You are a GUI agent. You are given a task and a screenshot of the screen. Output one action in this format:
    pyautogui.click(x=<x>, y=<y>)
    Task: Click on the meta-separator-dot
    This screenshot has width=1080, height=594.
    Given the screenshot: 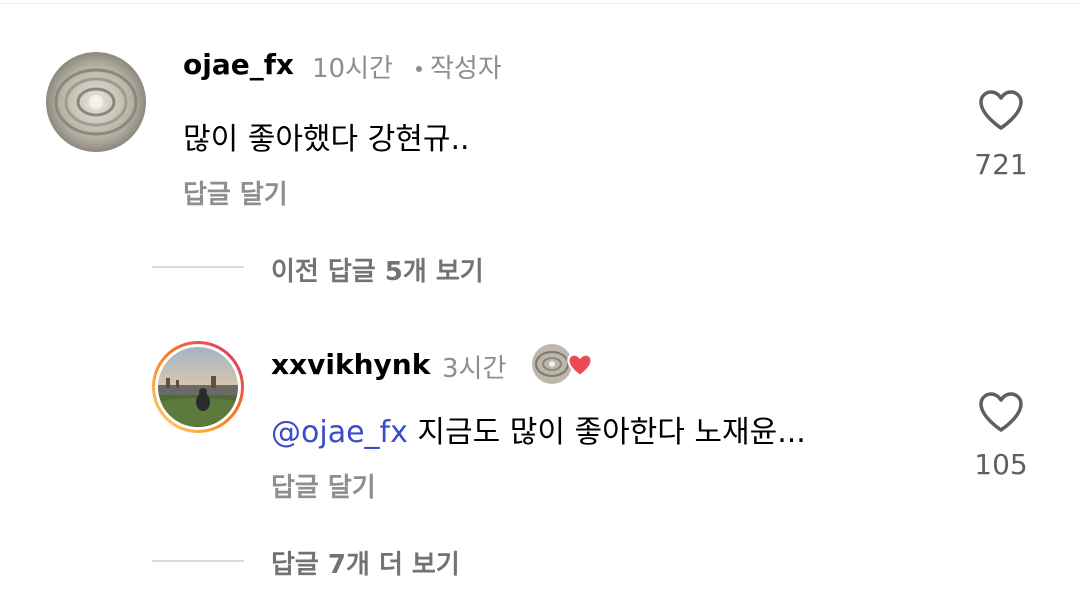 What is the action you would take?
    pyautogui.click(x=419, y=69)
    